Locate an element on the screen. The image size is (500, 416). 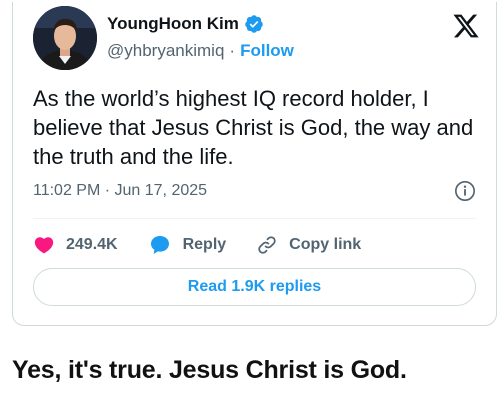
read-replies-button: Read 1.9K replies is located at coordinates (254, 287).